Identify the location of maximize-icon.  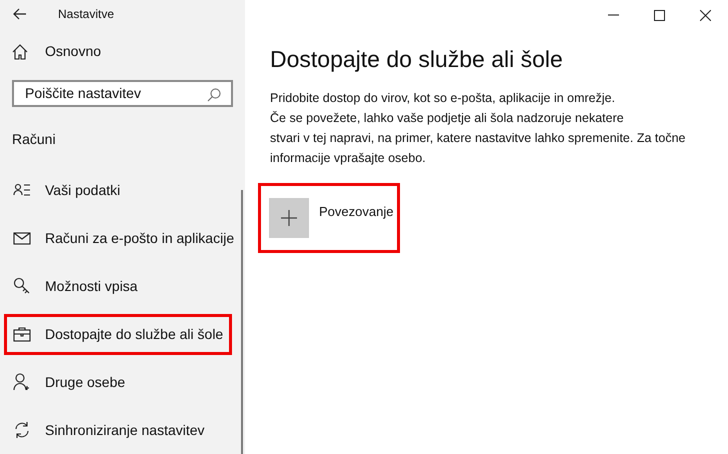
(659, 15).